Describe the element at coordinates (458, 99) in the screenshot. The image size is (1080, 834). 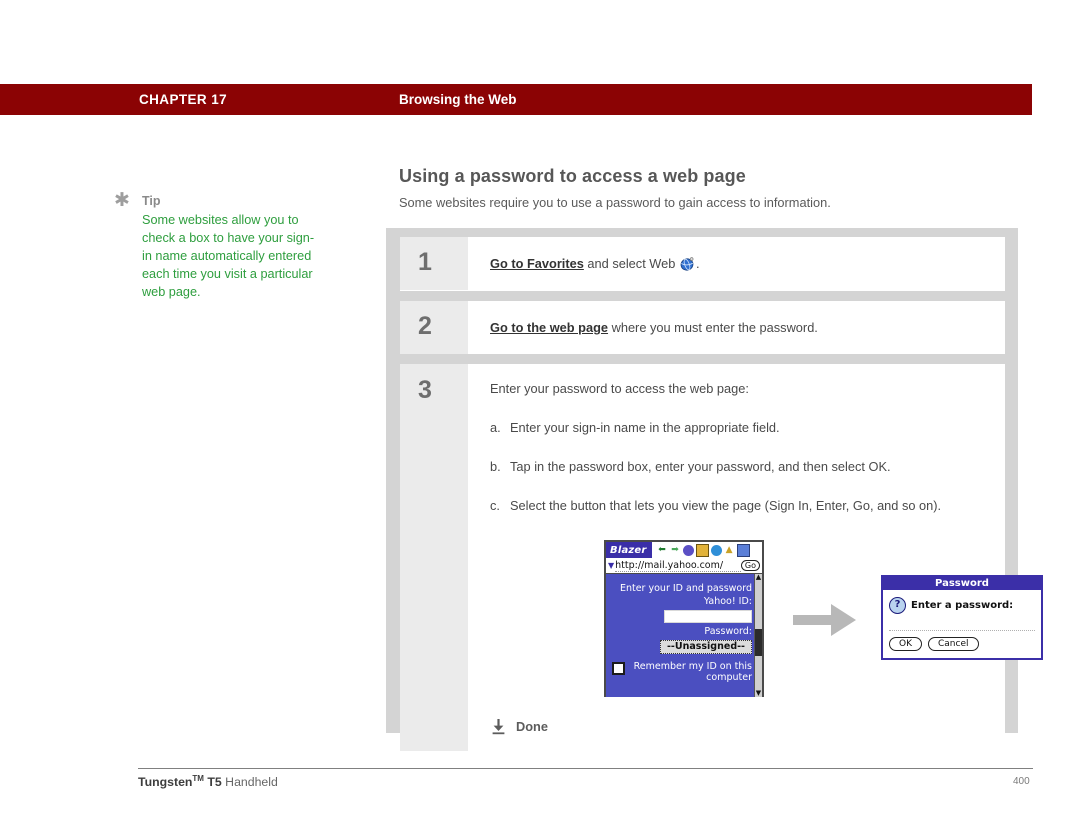
I see `chapter-section-title: Browsing the Web` at that location.